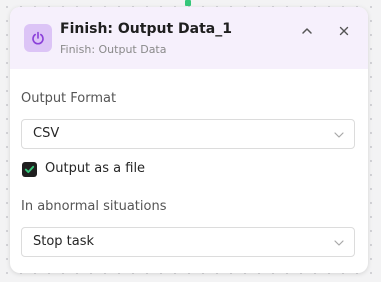 This screenshot has height=282, width=381. What do you see at coordinates (69, 98) in the screenshot?
I see `output-format-label: Output Format` at bounding box center [69, 98].